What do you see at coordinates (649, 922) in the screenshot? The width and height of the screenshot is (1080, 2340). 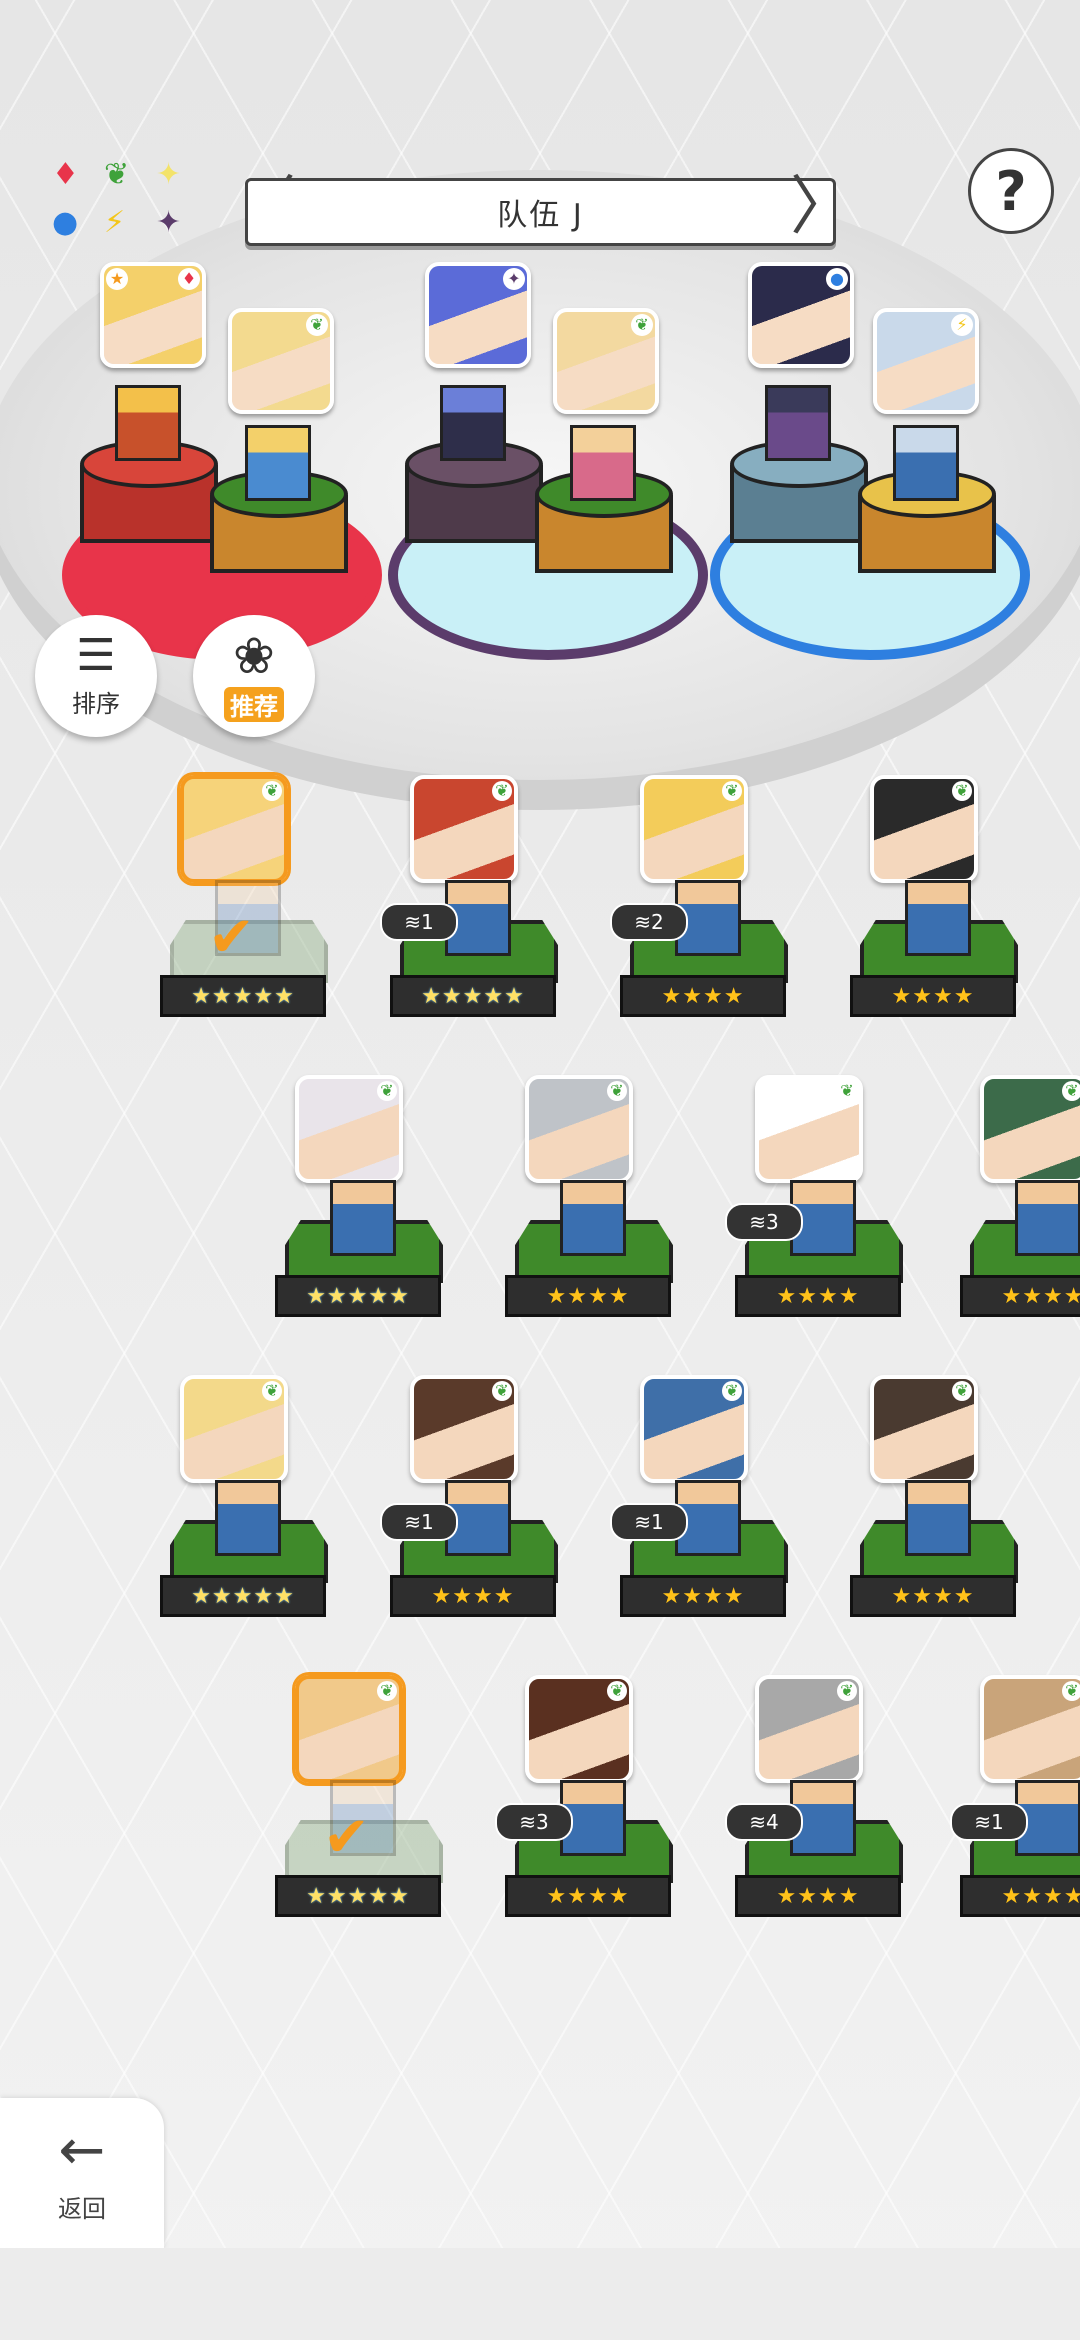 I see `duplicate-count-badge: ≋2` at bounding box center [649, 922].